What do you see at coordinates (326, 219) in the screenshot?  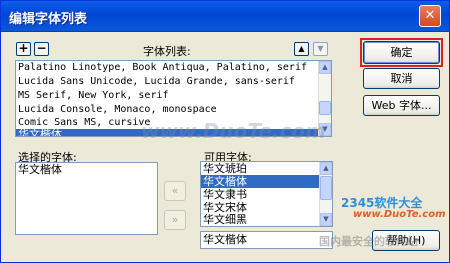 I see `scroll-down-arrow-icon: ▼` at bounding box center [326, 219].